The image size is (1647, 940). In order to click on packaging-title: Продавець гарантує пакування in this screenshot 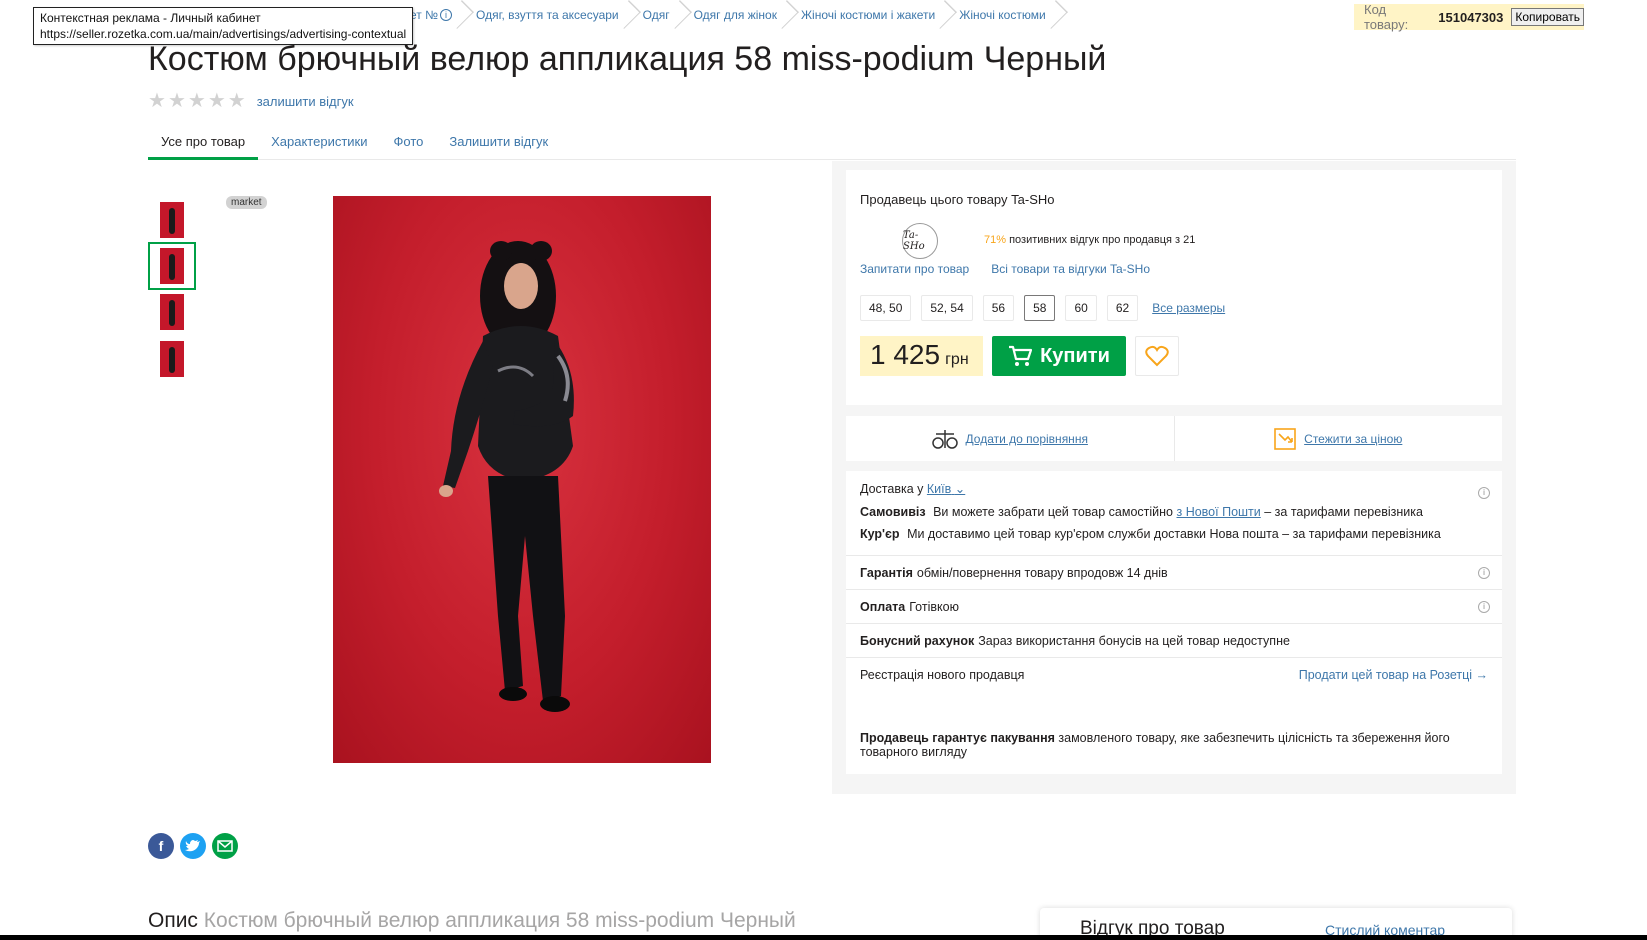, I will do `click(957, 738)`.